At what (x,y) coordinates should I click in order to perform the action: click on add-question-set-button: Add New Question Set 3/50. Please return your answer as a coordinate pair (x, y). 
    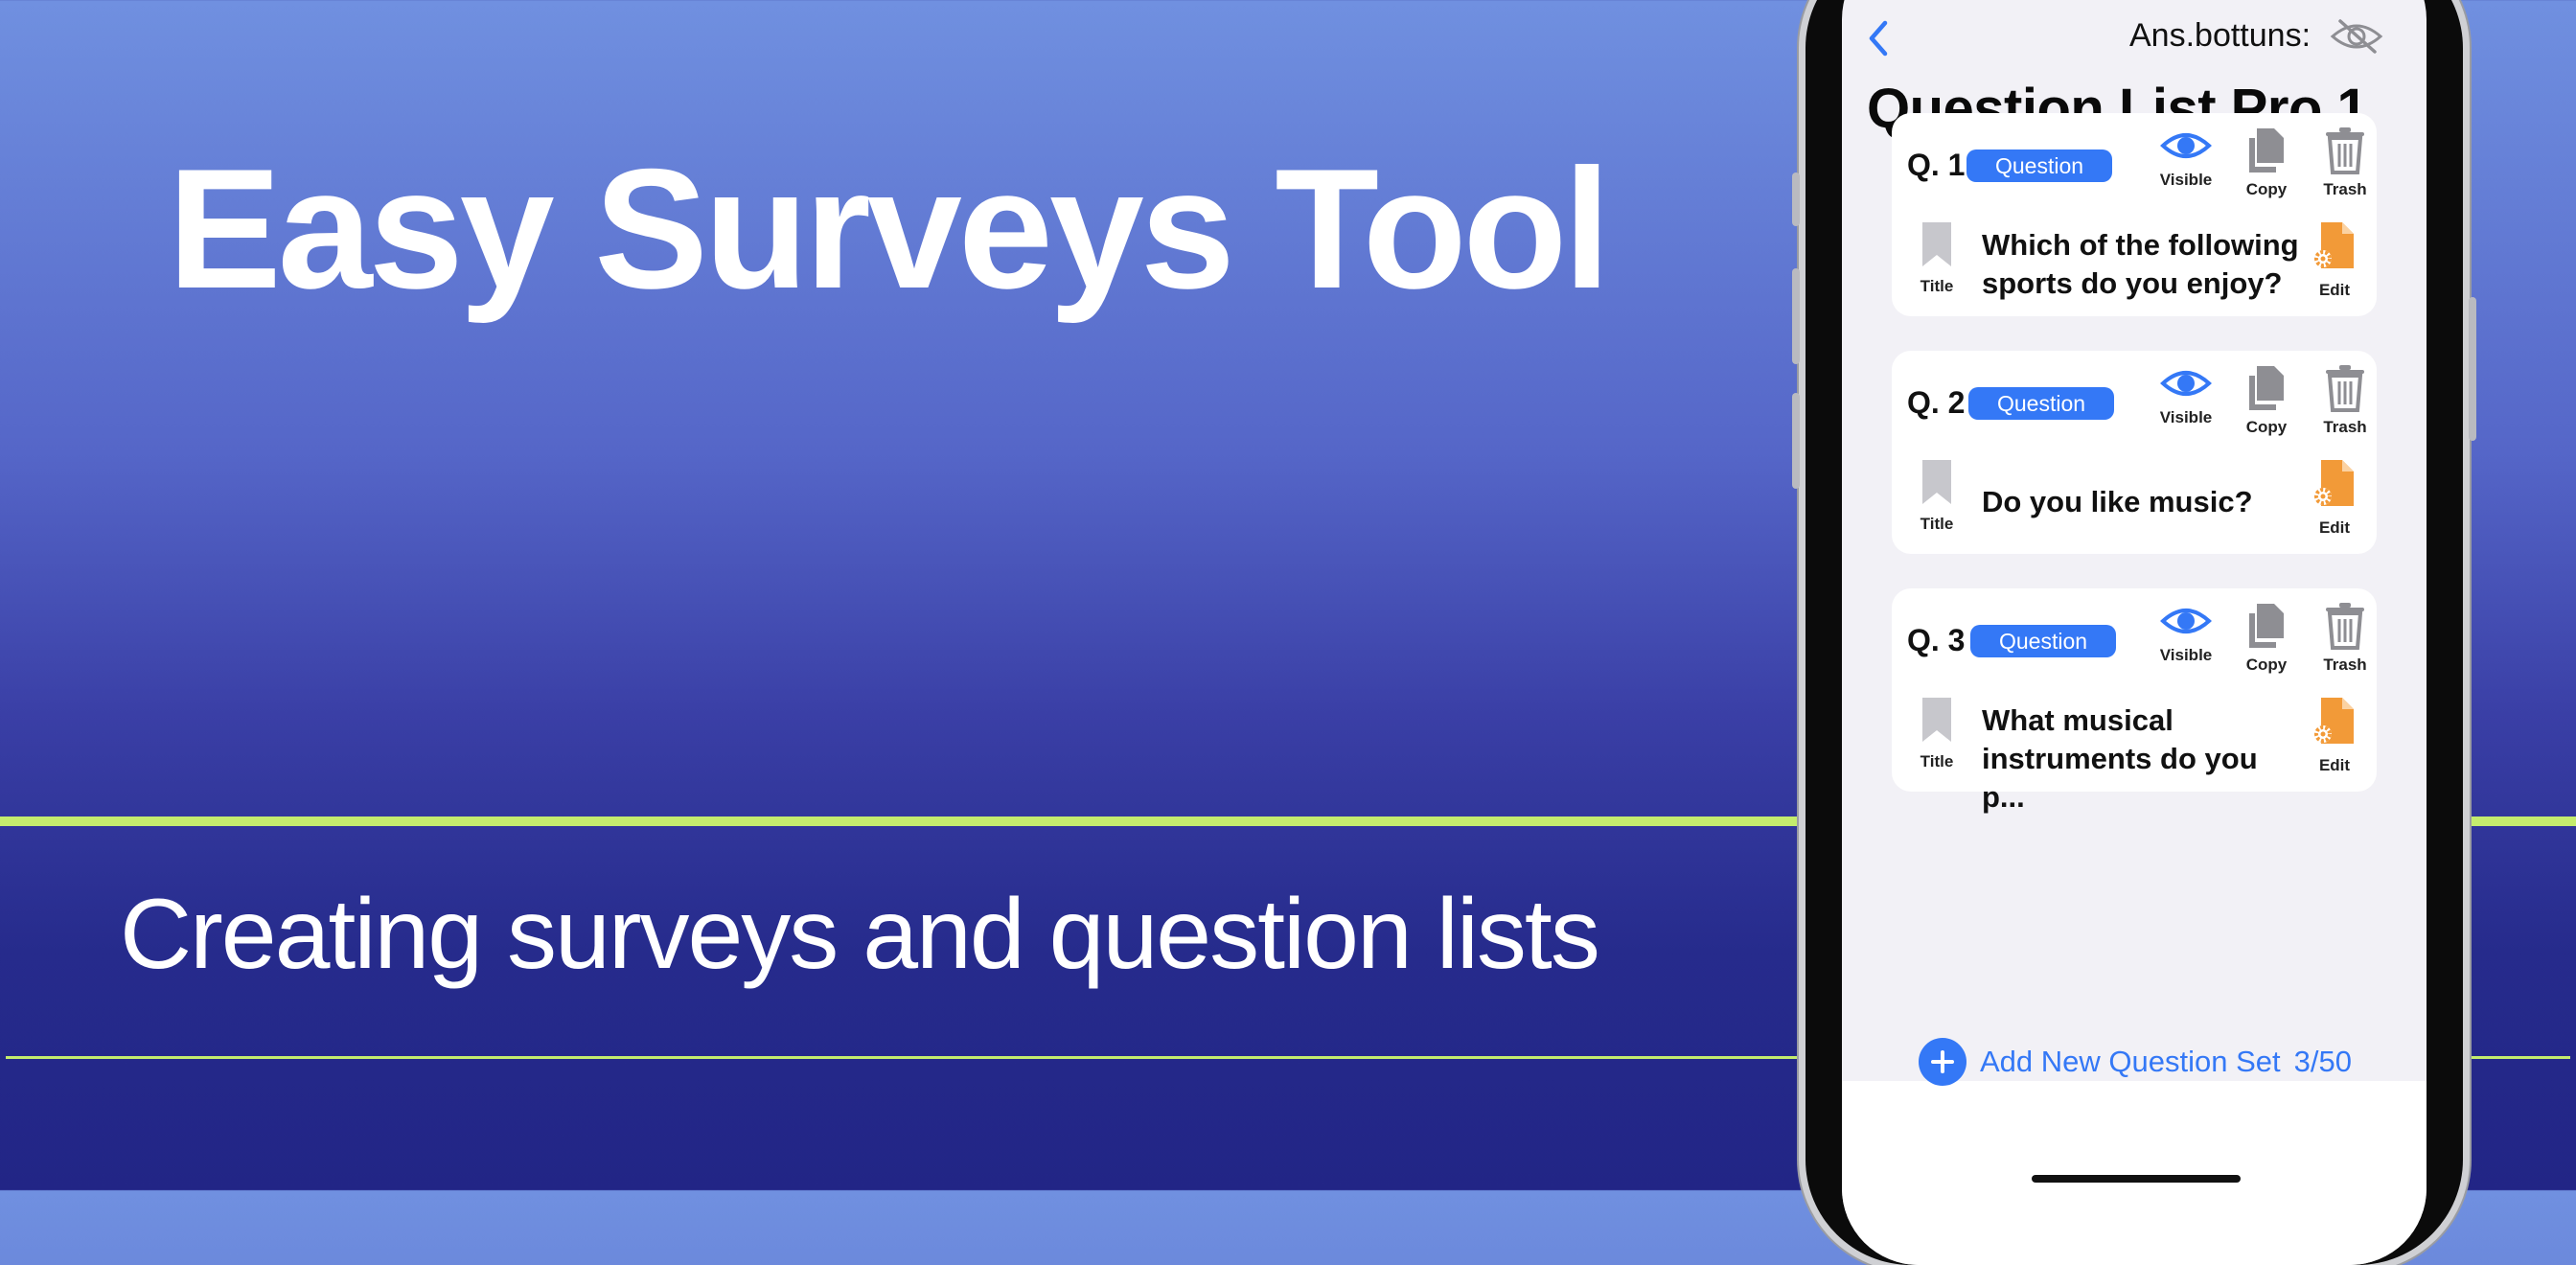
    Looking at the image, I should click on (2135, 1062).